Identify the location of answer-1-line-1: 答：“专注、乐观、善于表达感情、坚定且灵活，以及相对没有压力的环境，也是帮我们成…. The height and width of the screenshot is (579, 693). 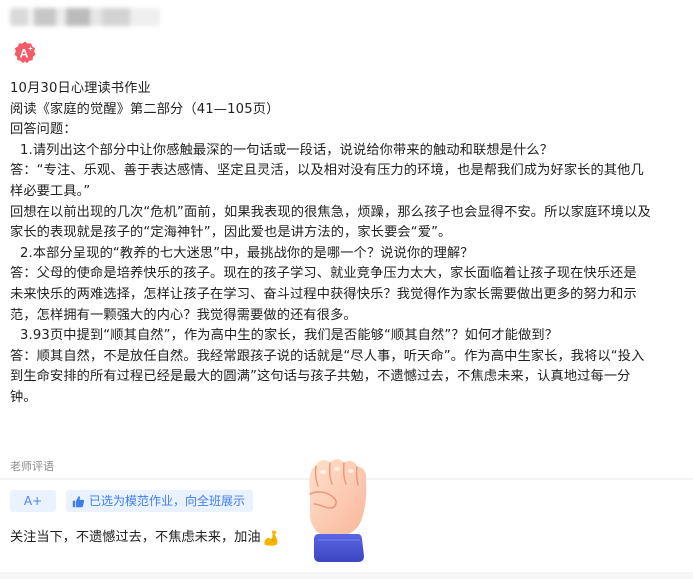
(327, 171).